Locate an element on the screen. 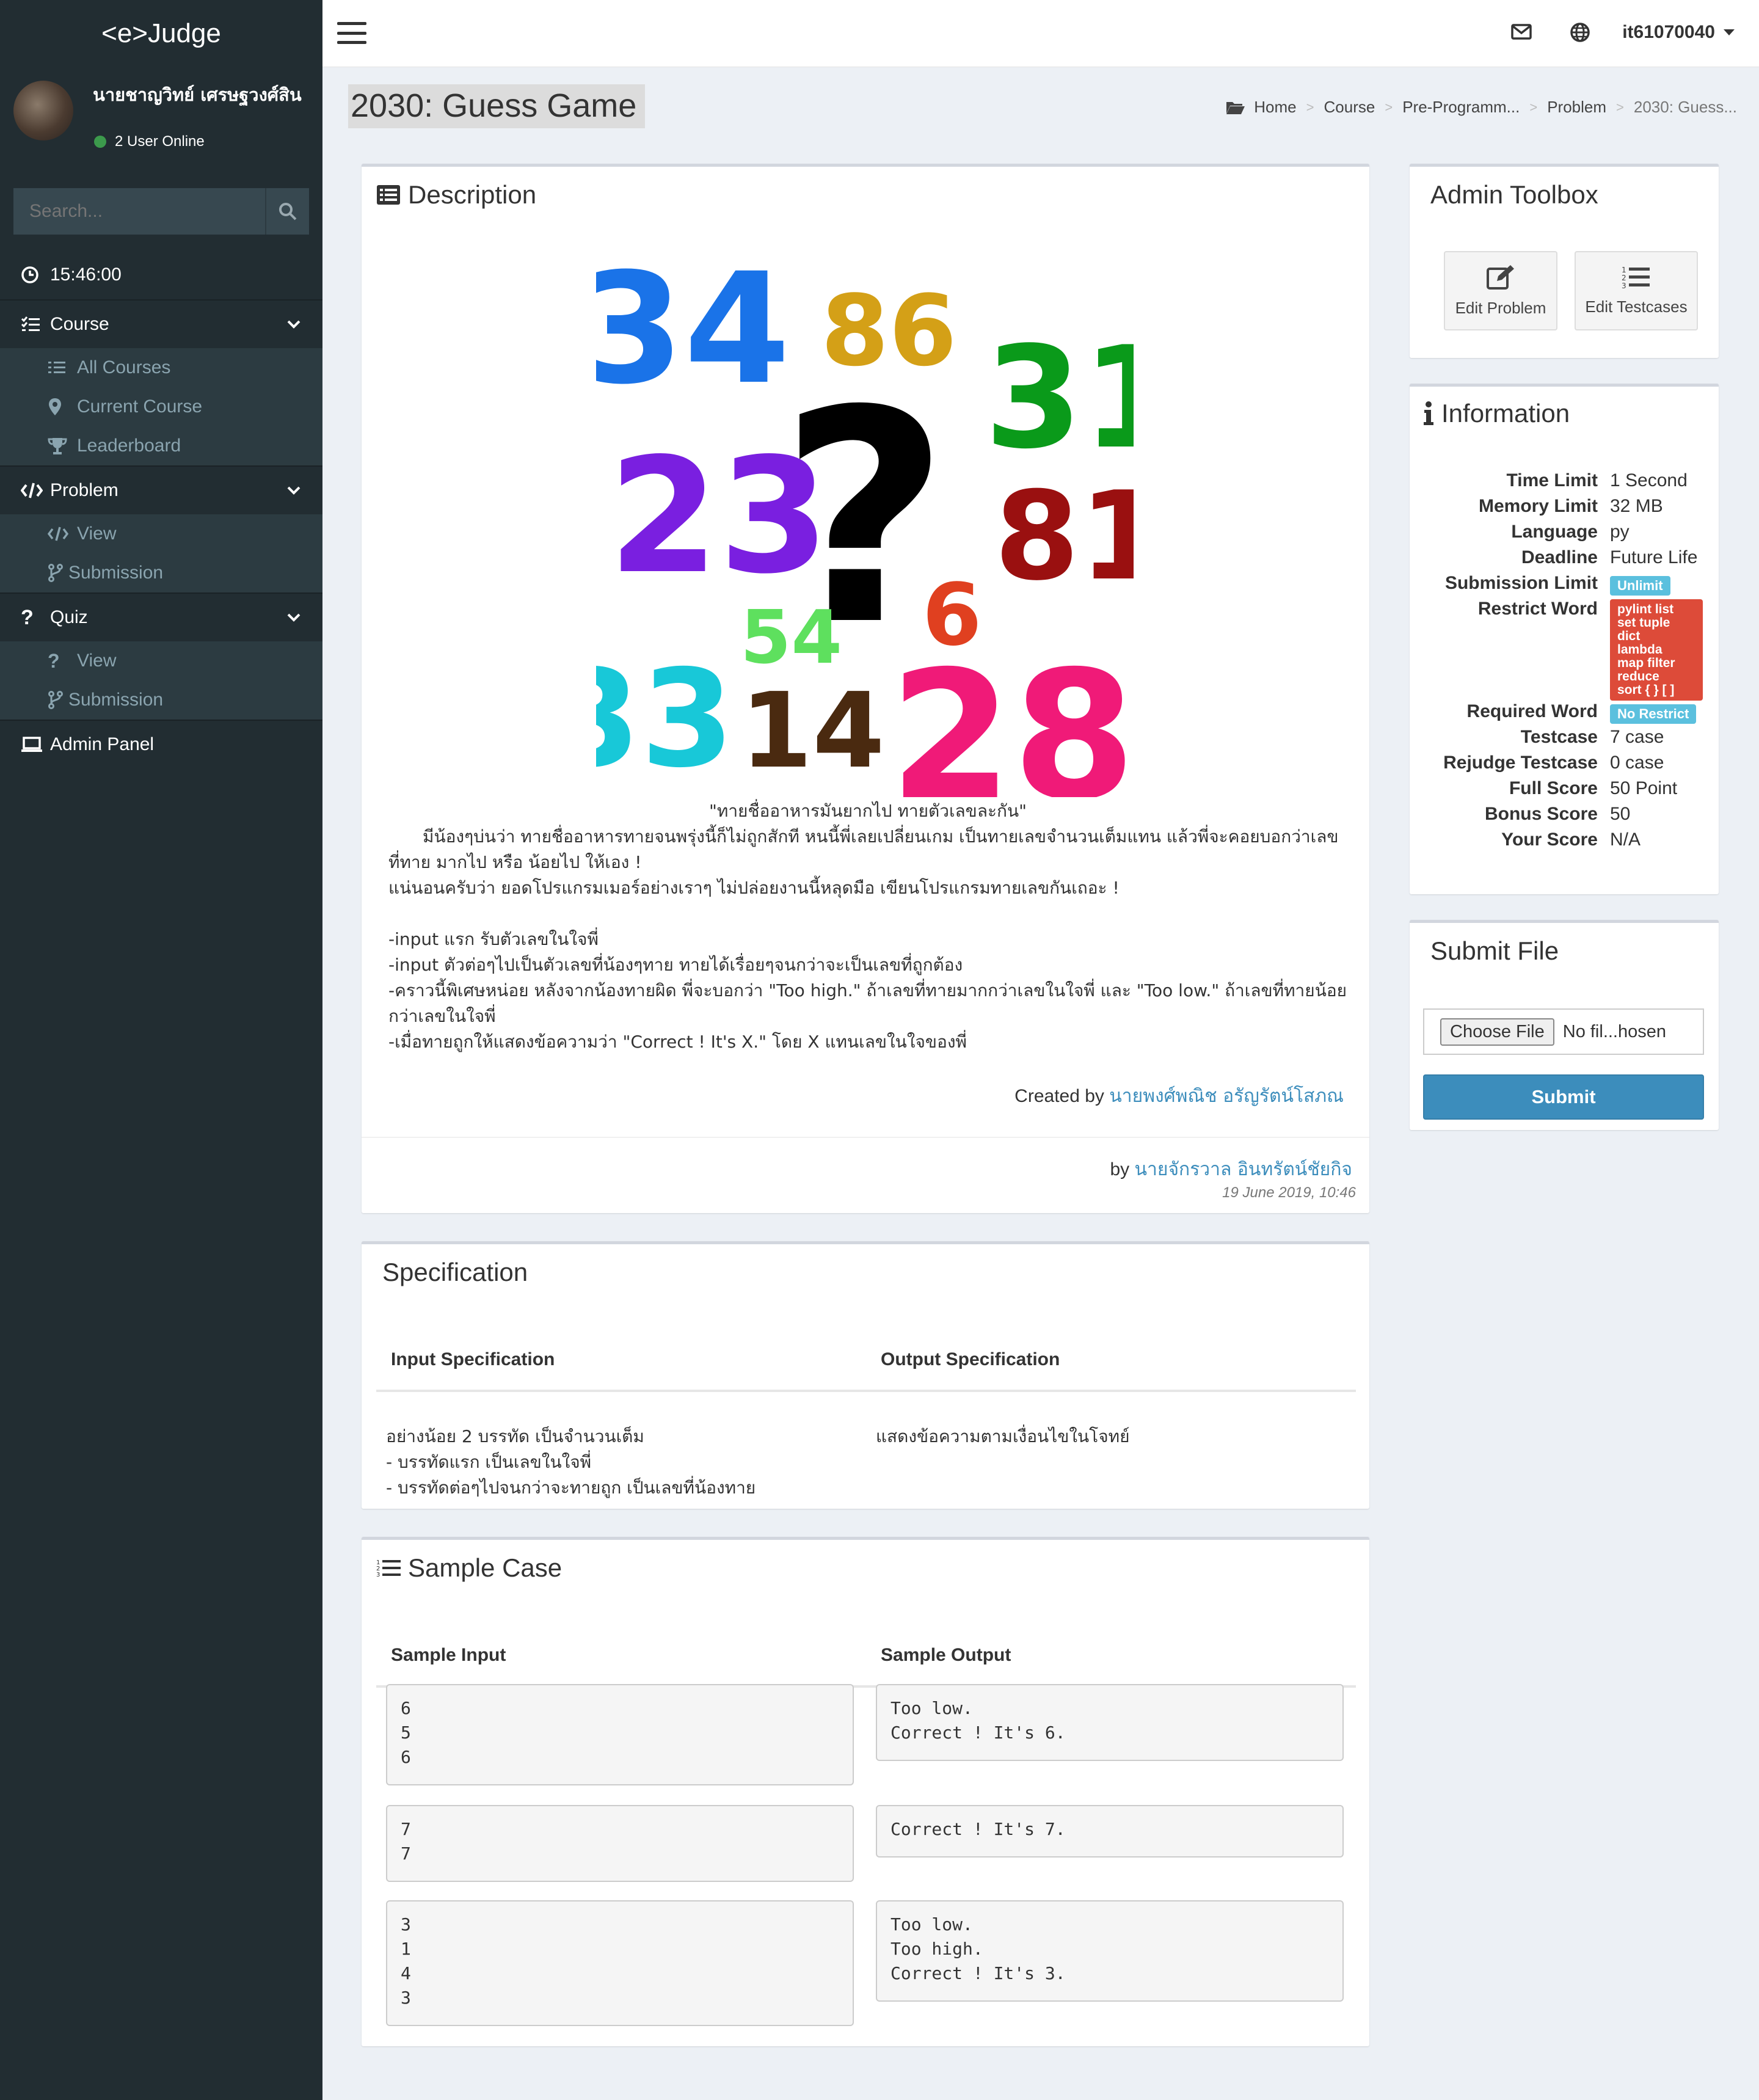 The width and height of the screenshot is (1759, 2100). sample-input-header: Sample Input is located at coordinates (448, 1655).